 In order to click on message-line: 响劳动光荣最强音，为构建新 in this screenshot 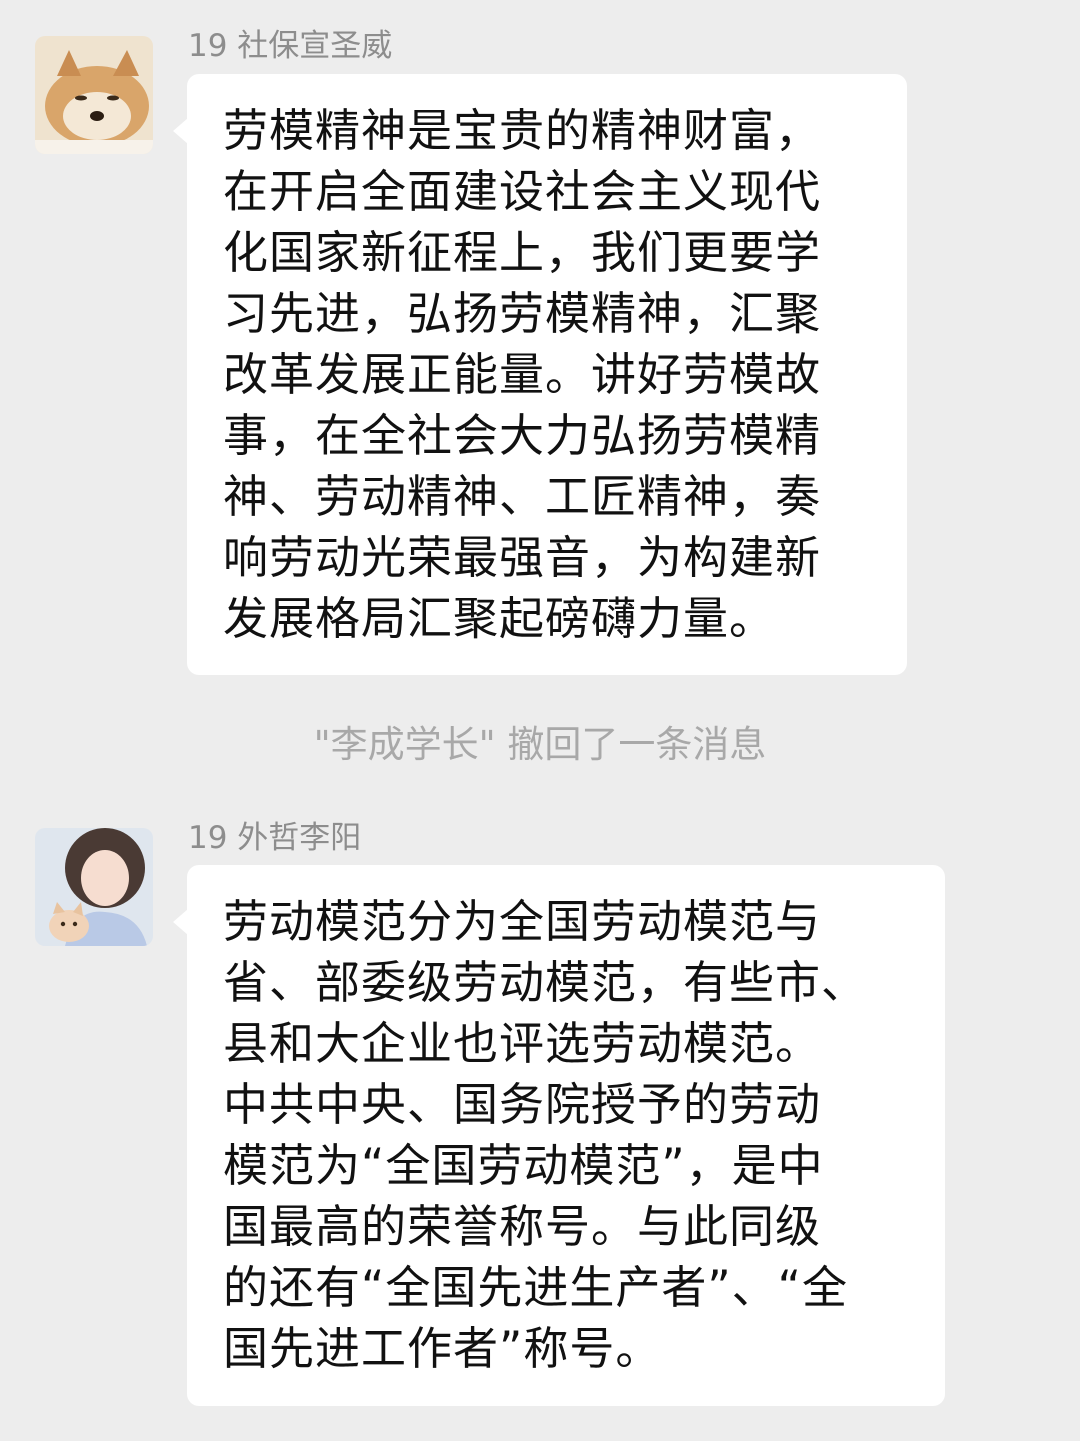, I will do `click(522, 557)`.